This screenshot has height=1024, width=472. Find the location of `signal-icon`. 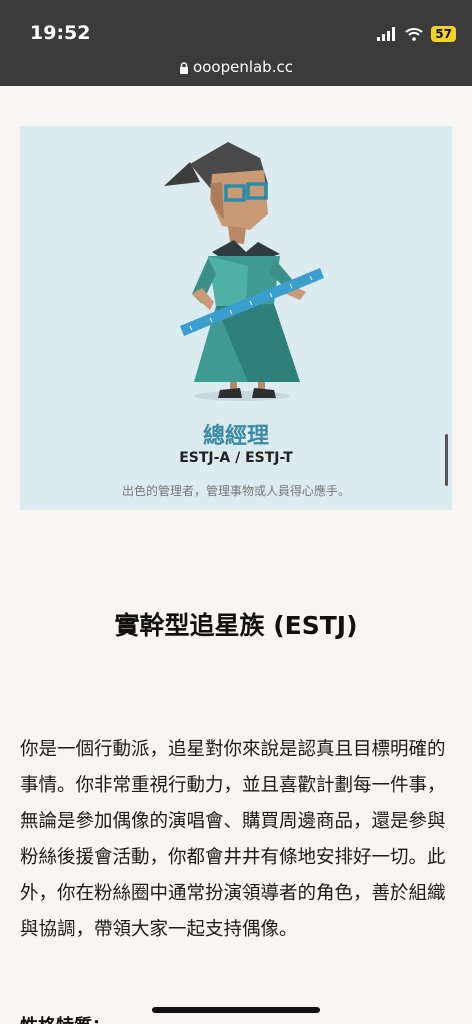

signal-icon is located at coordinates (386, 34).